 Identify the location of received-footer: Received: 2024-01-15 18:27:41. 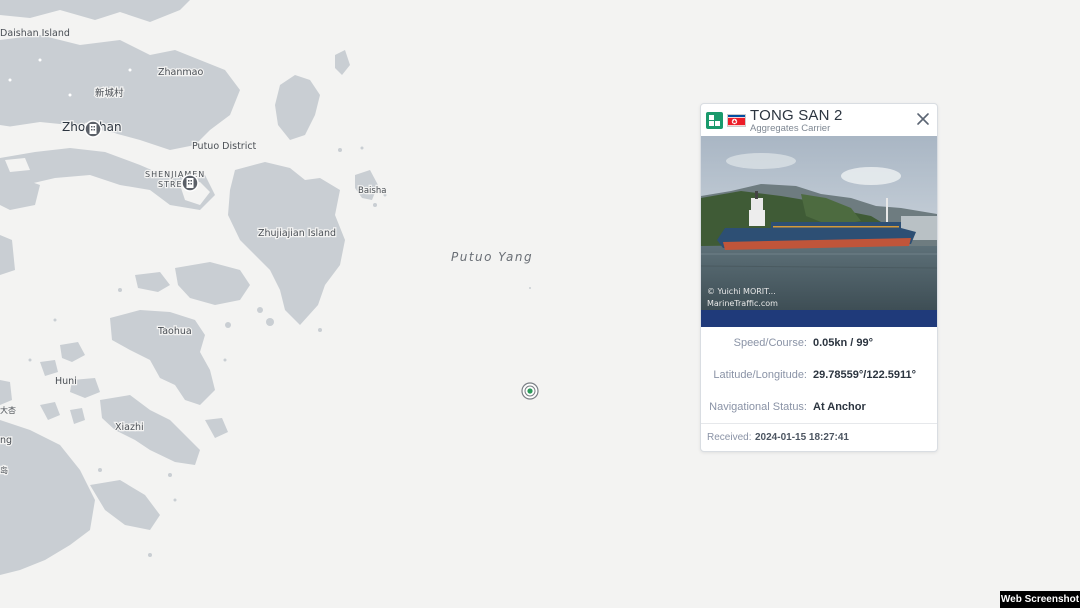
(819, 437).